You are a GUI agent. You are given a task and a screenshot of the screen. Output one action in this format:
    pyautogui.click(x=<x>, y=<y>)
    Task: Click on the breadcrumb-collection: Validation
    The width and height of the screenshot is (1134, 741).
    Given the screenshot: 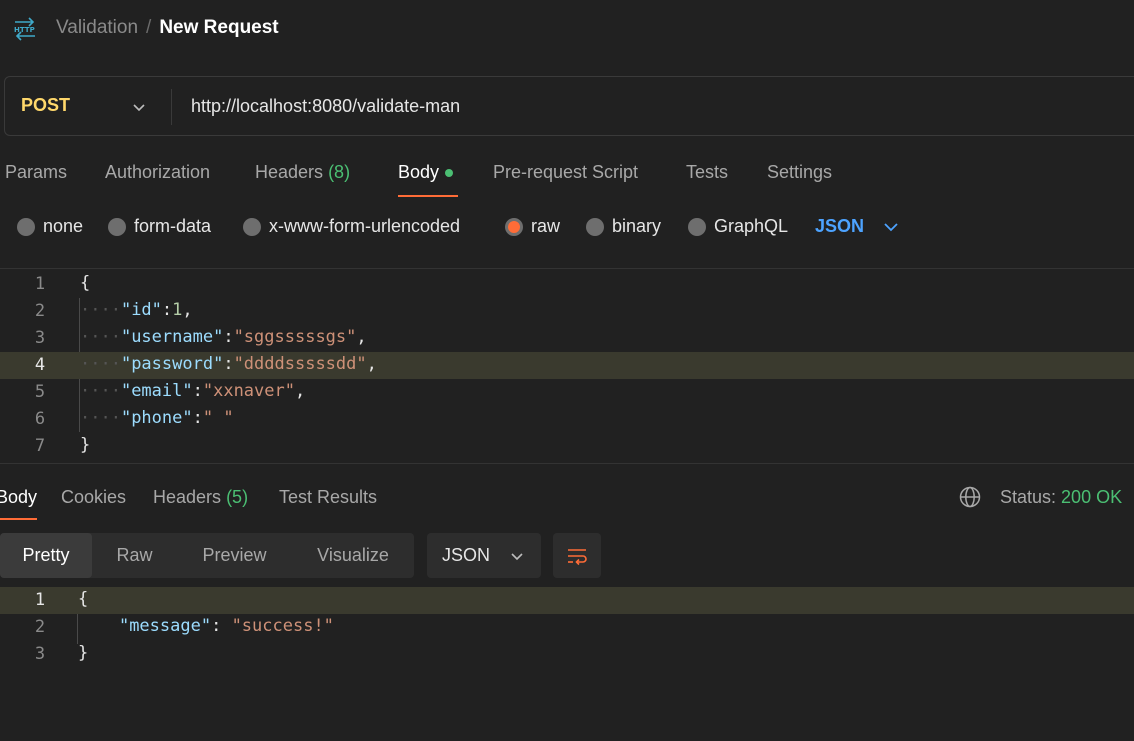 What is the action you would take?
    pyautogui.click(x=97, y=27)
    